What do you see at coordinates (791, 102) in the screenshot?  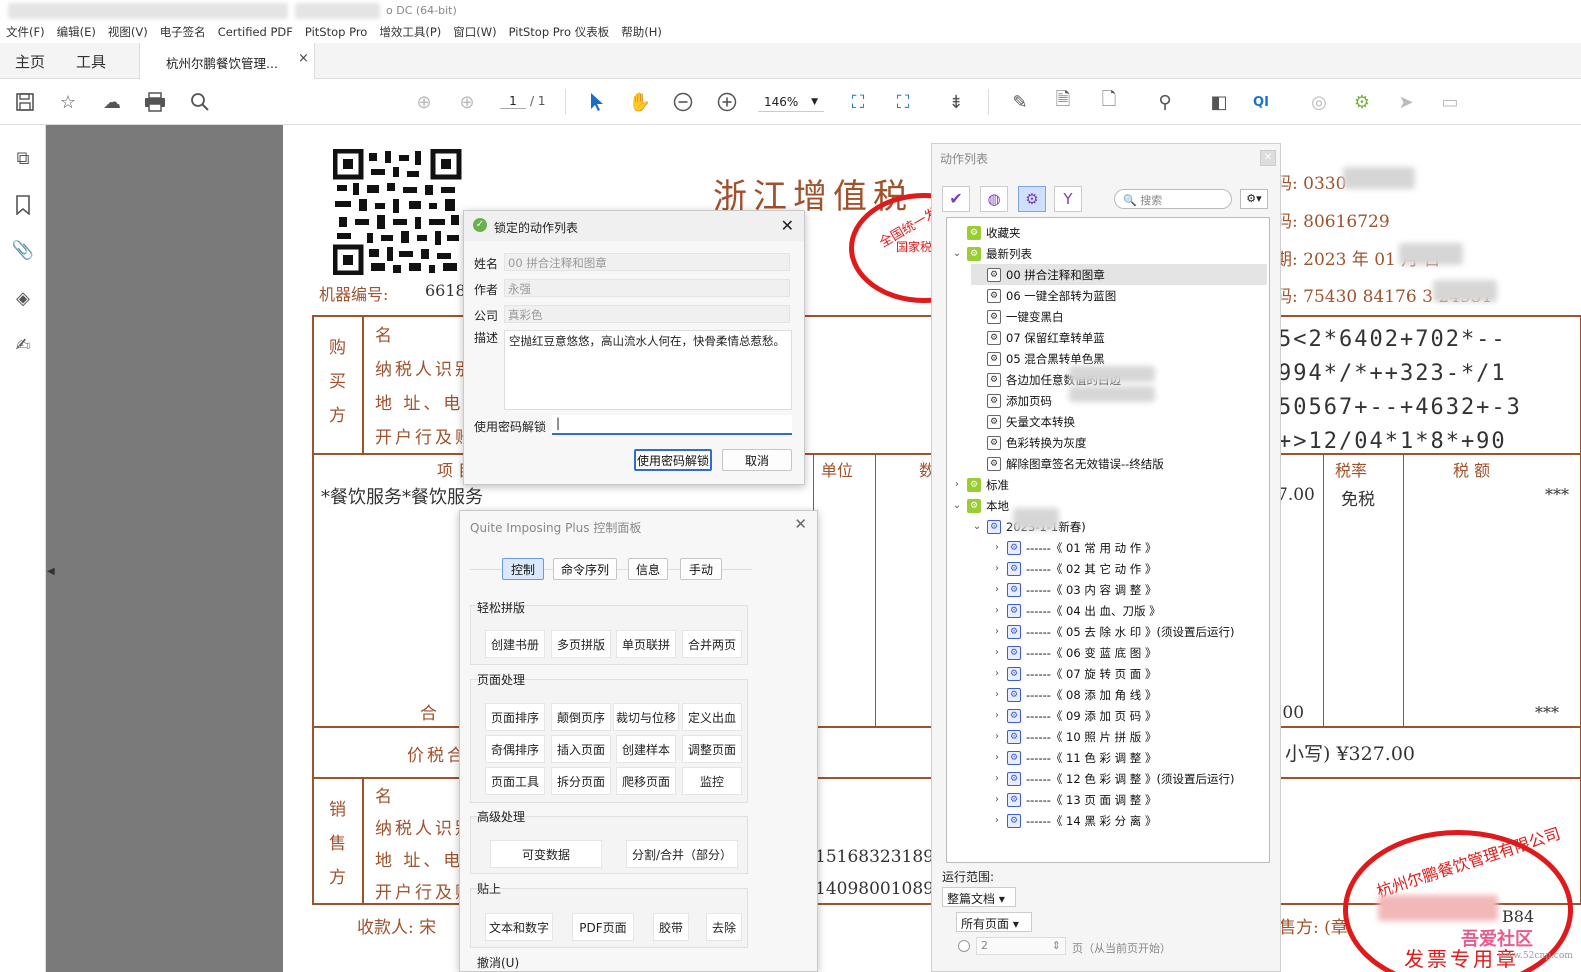 I see `zoom-select: 146% ▼` at bounding box center [791, 102].